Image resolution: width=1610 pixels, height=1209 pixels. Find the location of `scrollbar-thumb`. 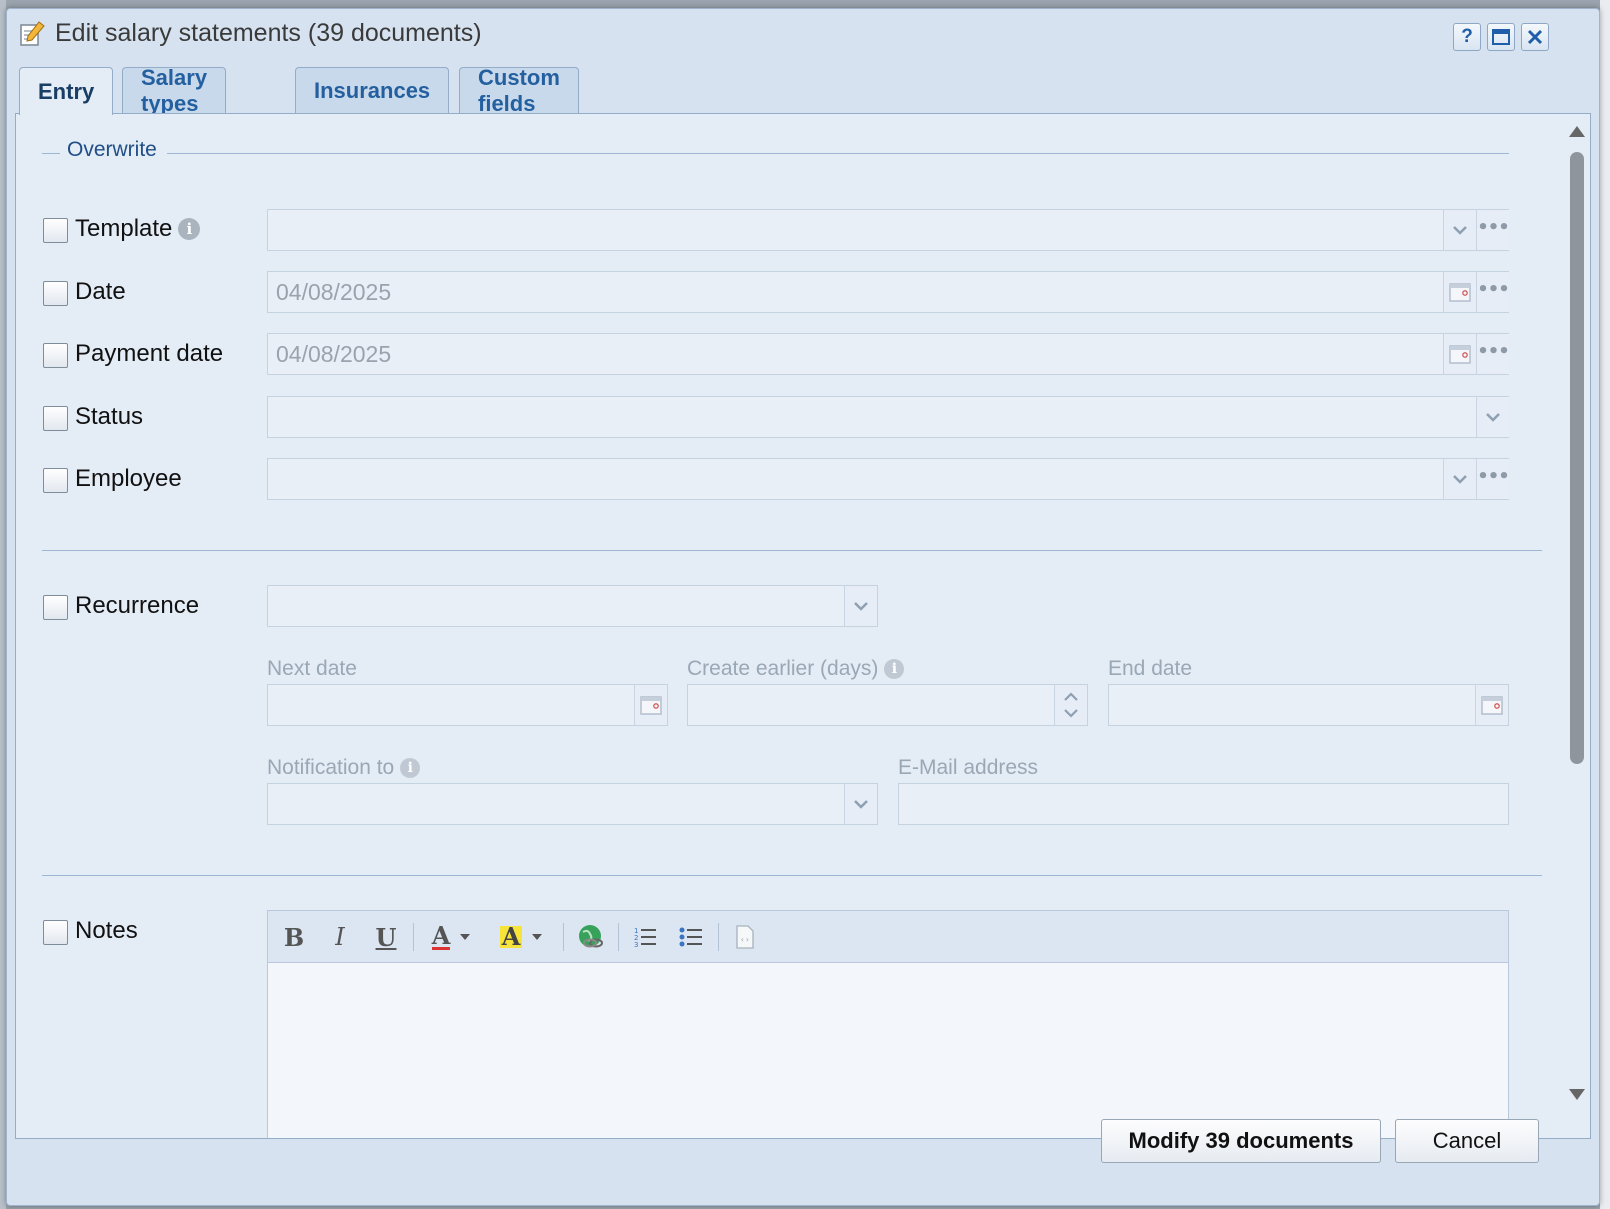

scrollbar-thumb is located at coordinates (1577, 458).